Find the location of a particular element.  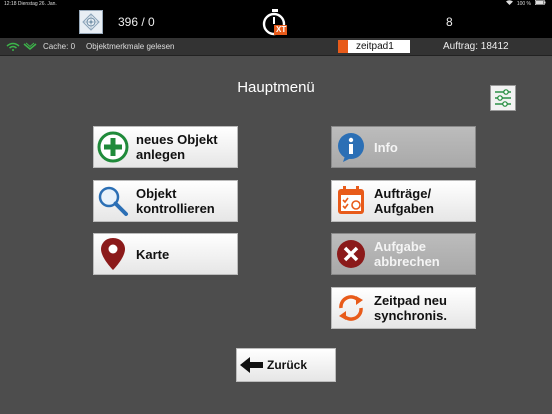

sync-button: Zeitpad neu synchronis. is located at coordinates (403, 308).